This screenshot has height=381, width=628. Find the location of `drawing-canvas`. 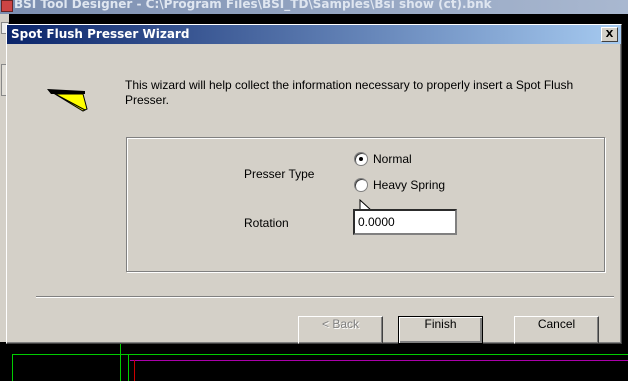

drawing-canvas is located at coordinates (314, 361).